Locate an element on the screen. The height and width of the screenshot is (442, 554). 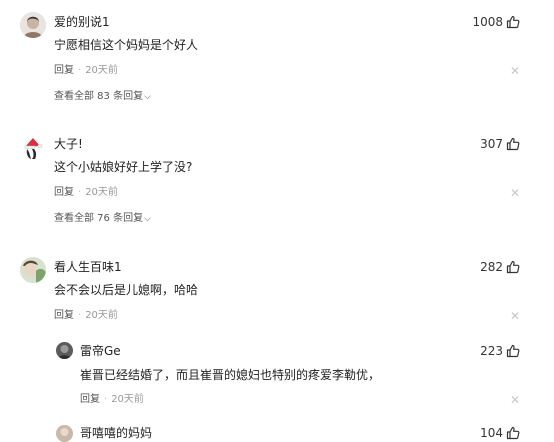
reply-username: 雷帝Ge is located at coordinates (100, 351).